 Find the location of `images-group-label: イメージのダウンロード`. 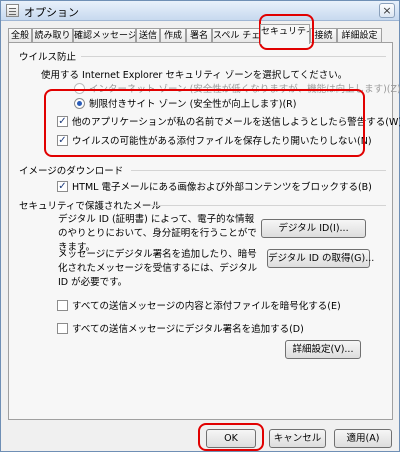

images-group-label: イメージのダウンロード is located at coordinates (71, 171).